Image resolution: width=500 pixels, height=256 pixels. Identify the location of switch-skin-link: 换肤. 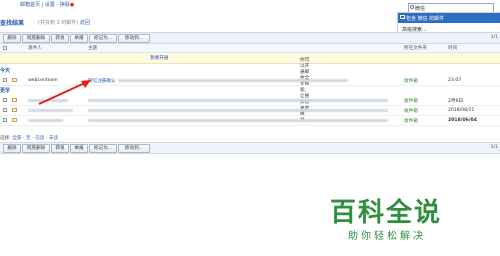
(65, 5).